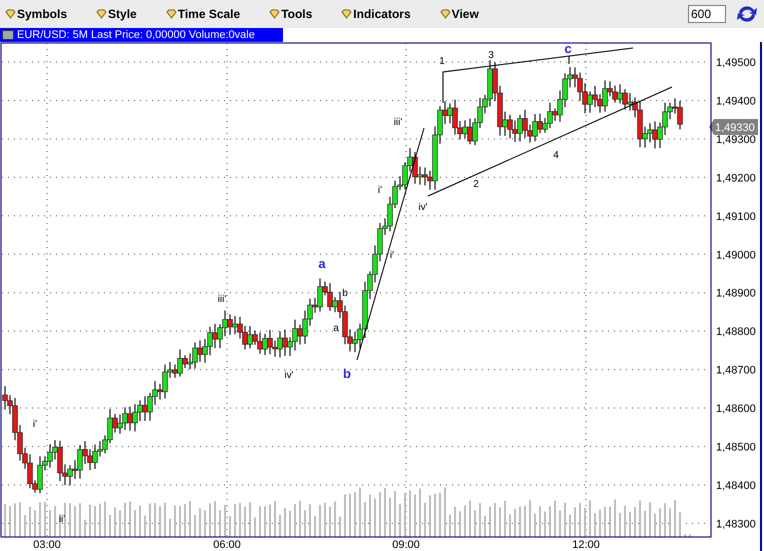 The height and width of the screenshot is (551, 764). I want to click on price-axis-label: 1,48300, so click(736, 524).